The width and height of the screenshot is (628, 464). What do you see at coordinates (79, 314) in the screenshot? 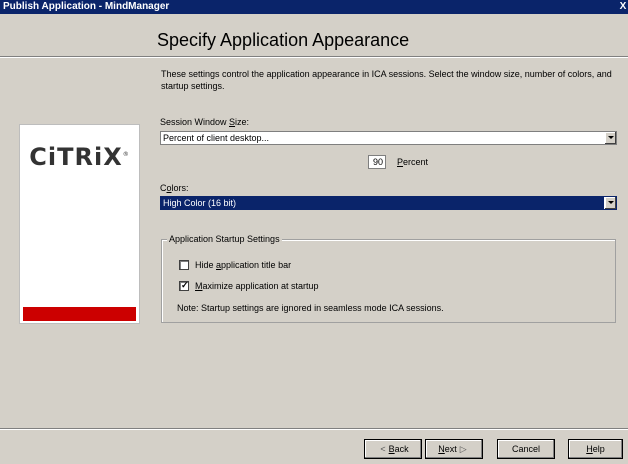
I see `citrix-red-bar` at bounding box center [79, 314].